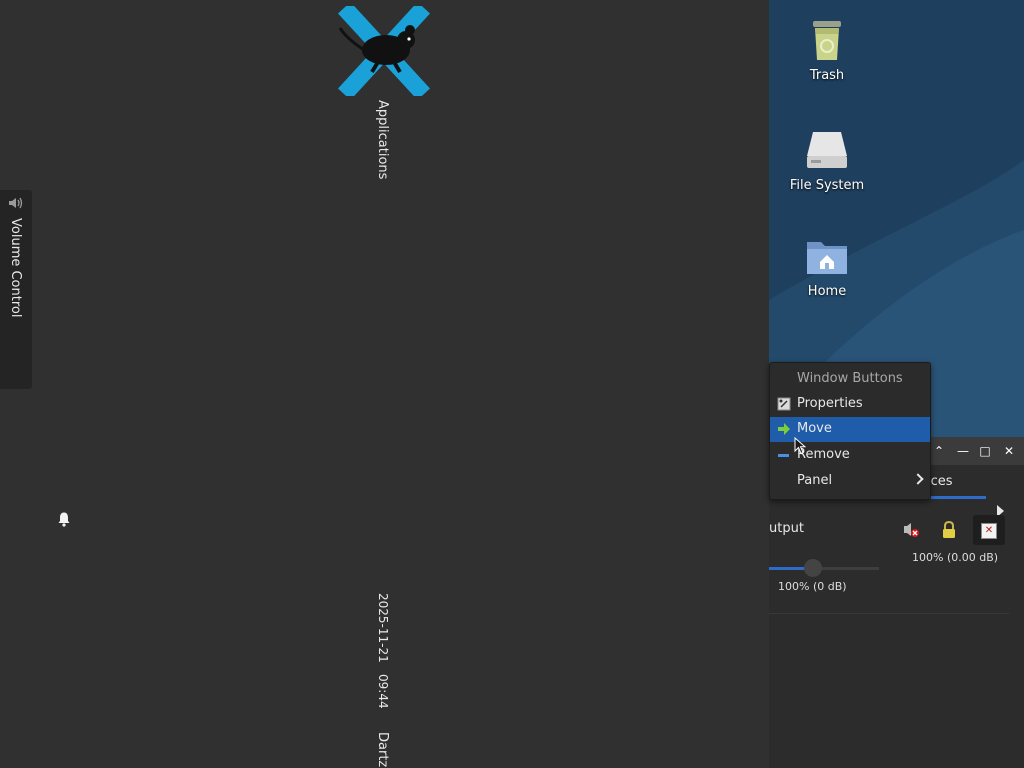  What do you see at coordinates (783, 455) in the screenshot?
I see `remove-icon` at bounding box center [783, 455].